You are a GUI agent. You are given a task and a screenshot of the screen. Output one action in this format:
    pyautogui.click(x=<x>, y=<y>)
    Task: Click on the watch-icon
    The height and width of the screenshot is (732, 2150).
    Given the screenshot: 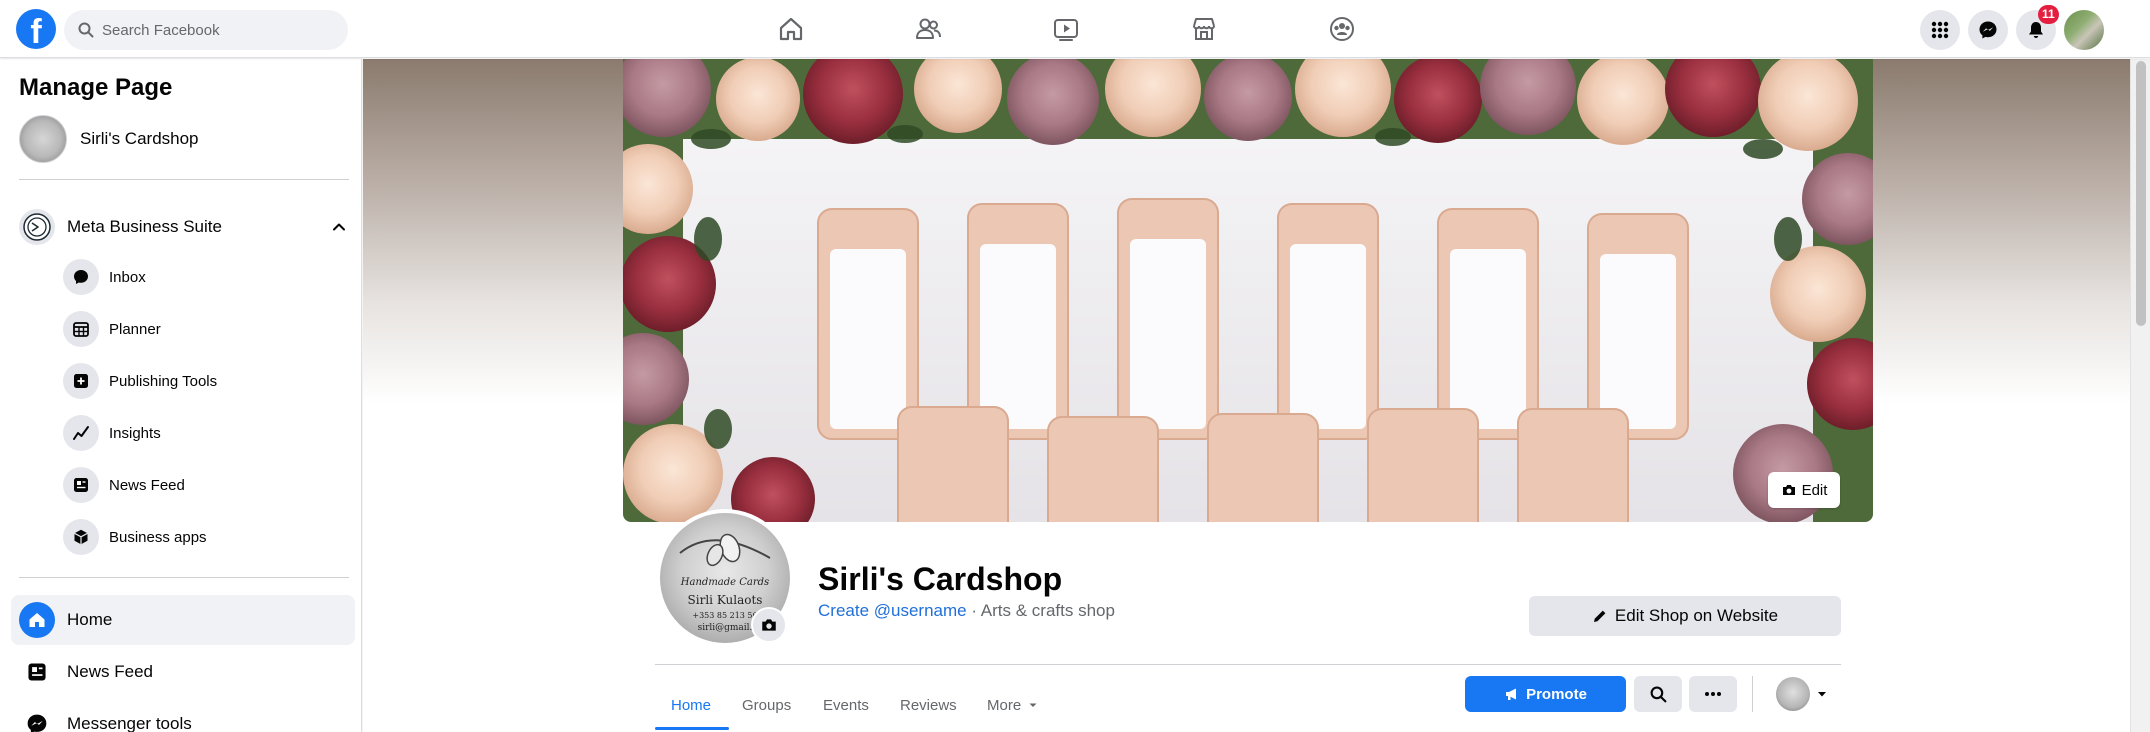 What is the action you would take?
    pyautogui.click(x=1066, y=30)
    